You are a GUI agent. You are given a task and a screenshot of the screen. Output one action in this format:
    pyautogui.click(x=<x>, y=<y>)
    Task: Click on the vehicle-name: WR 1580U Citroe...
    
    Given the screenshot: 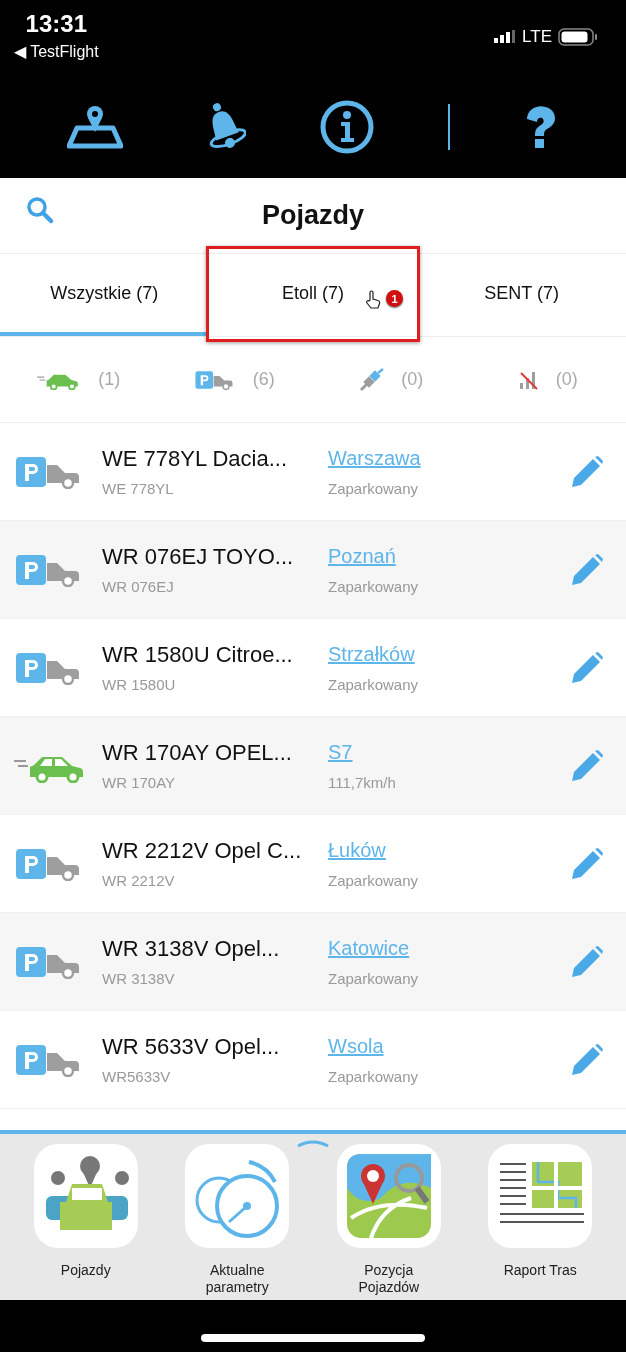 What is the action you would take?
    pyautogui.click(x=198, y=655)
    